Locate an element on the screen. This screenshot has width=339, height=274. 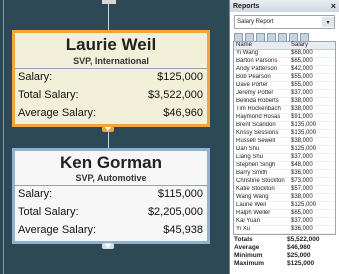
parent-node-stub is located at coordinates (109, 2).